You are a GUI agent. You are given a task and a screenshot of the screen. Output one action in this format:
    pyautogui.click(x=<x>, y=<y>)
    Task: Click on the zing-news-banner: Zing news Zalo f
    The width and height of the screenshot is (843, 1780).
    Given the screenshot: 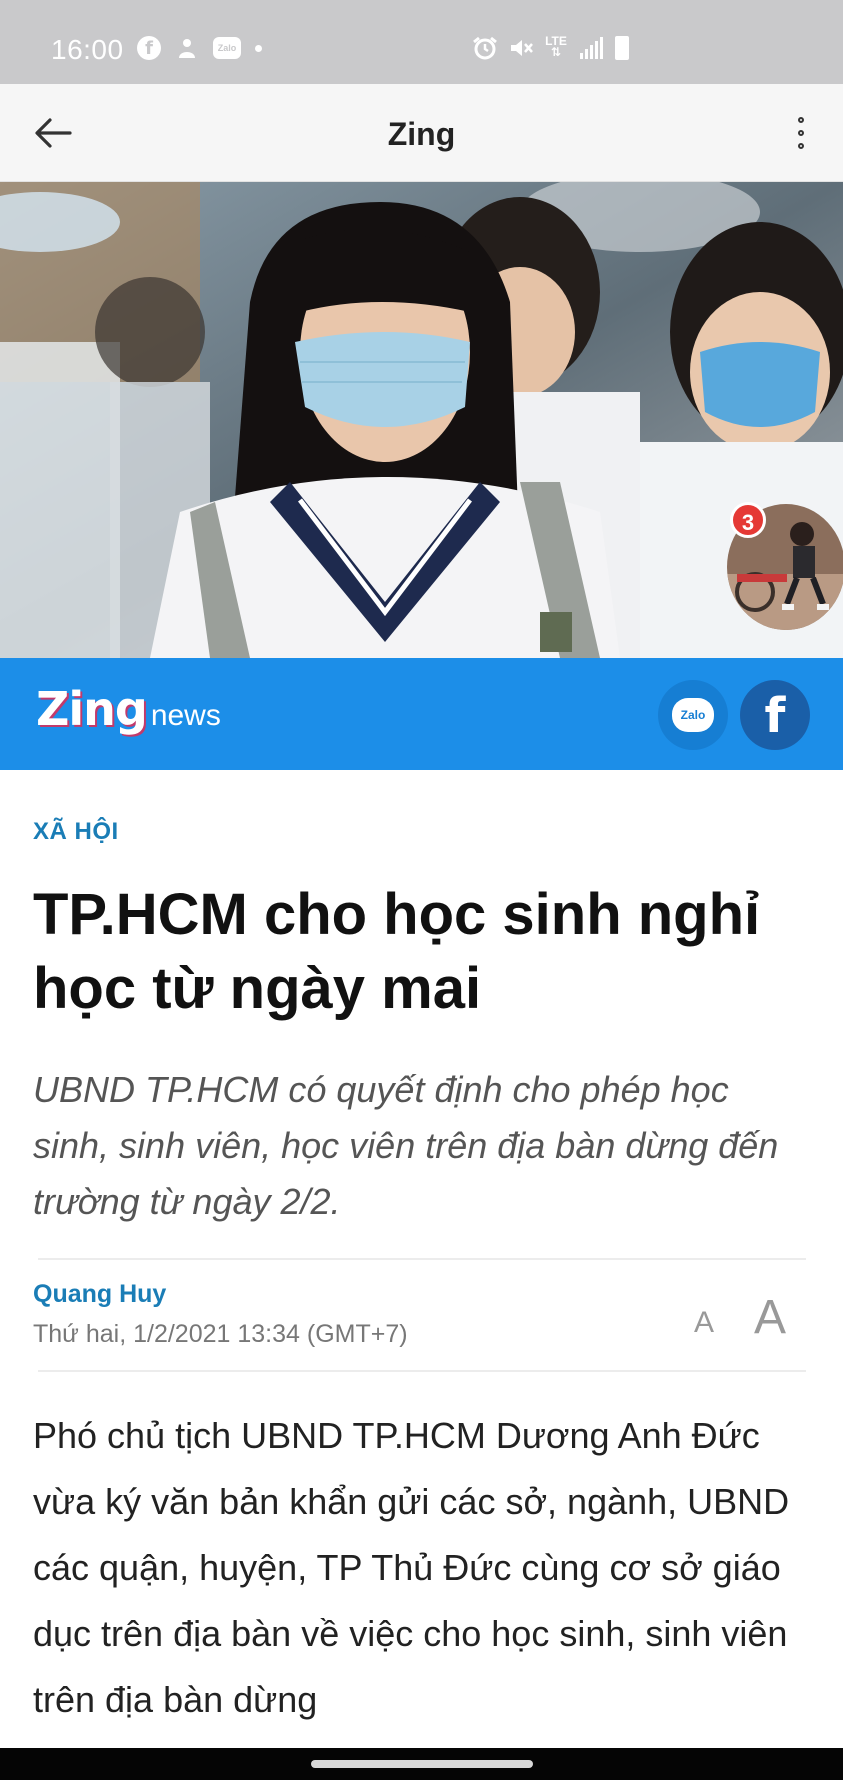 What is the action you would take?
    pyautogui.click(x=421, y=714)
    